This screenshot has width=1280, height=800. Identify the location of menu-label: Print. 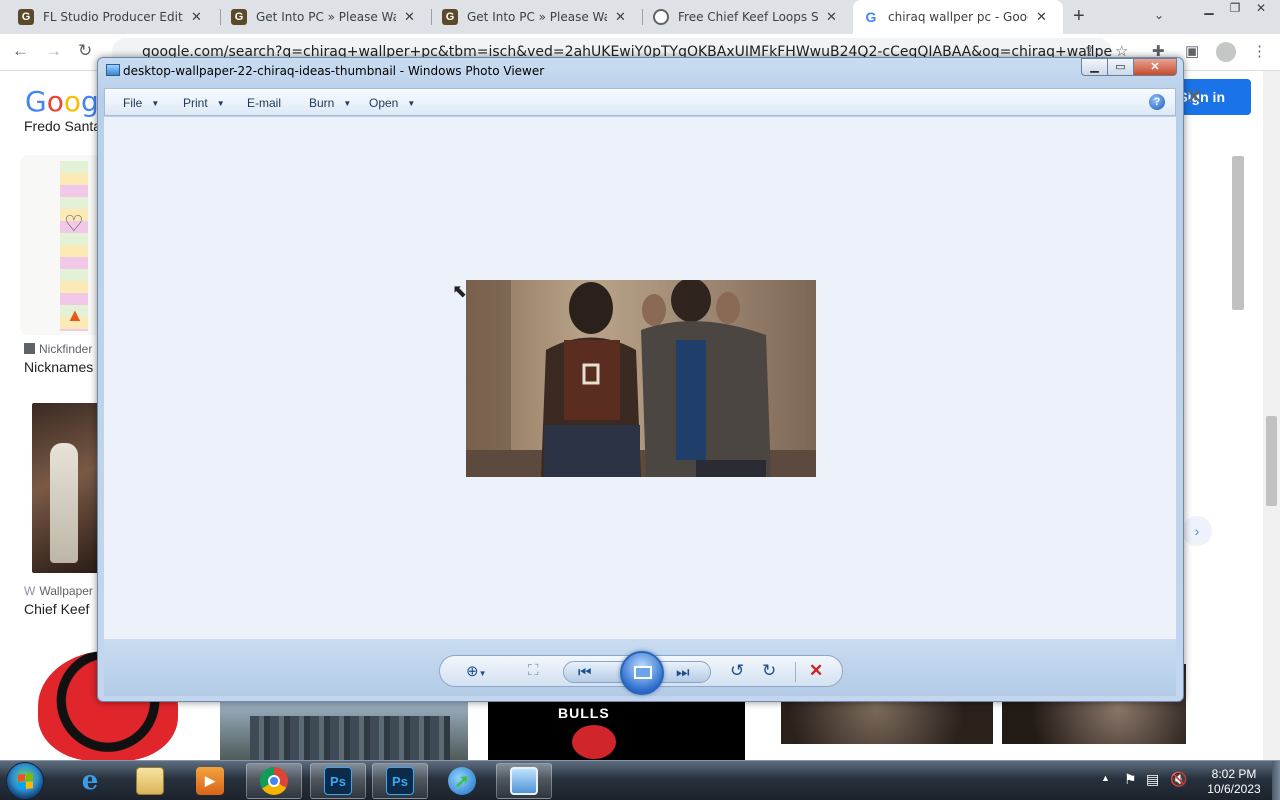
(195, 103).